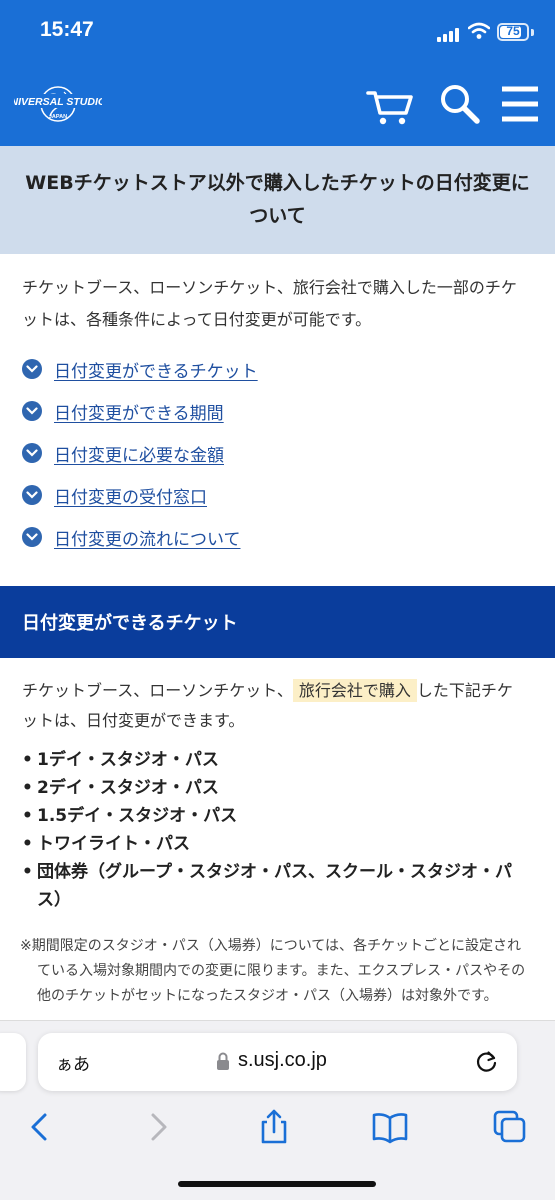 Image resolution: width=555 pixels, height=1200 pixels. Describe the element at coordinates (390, 104) in the screenshot. I see `cart-icon` at that location.